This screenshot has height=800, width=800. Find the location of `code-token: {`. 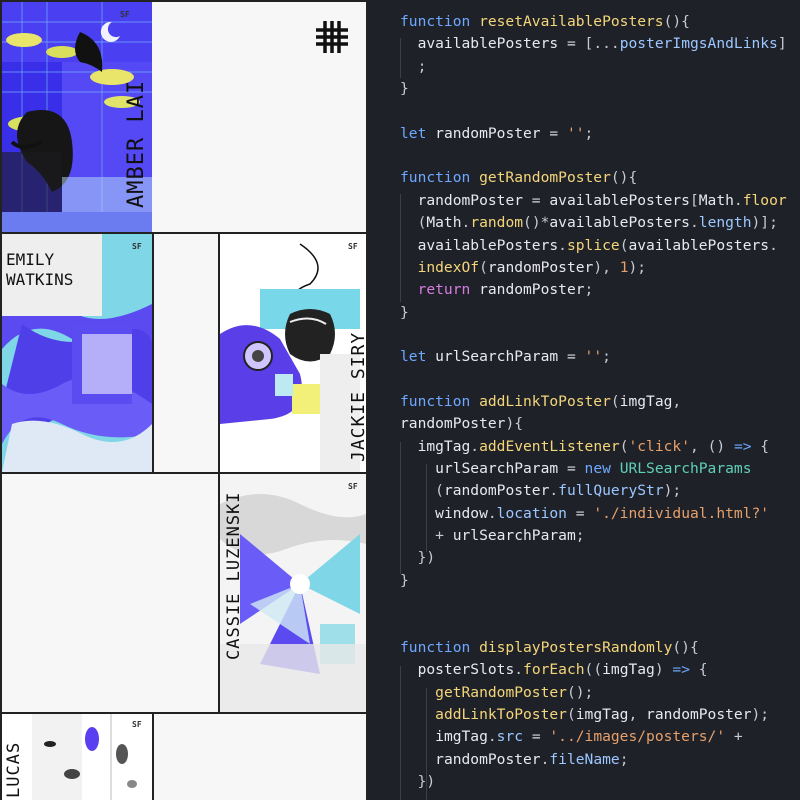

code-token: { is located at coordinates (699, 670).